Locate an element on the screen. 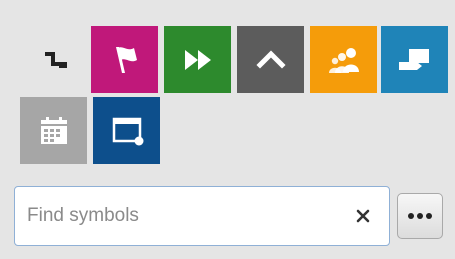 The width and height of the screenshot is (455, 259). symbol-tile-window is located at coordinates (126, 130).